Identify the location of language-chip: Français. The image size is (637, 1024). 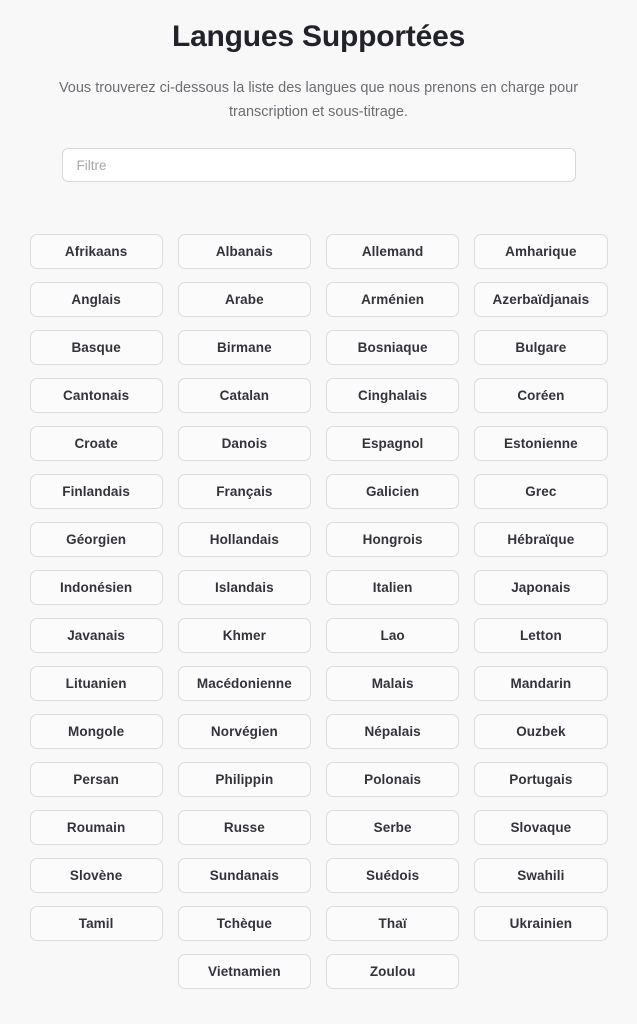
(244, 491).